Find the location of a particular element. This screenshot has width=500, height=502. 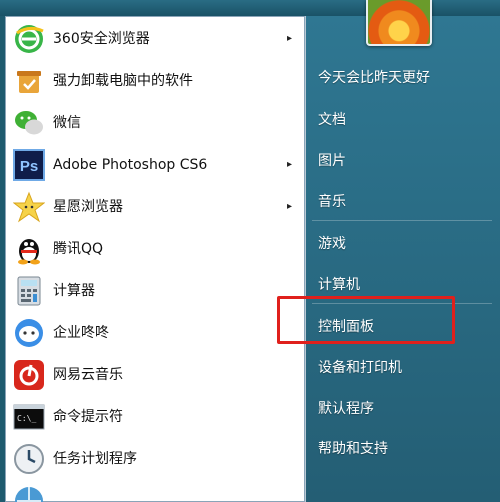

program-item-task-scheduler: 任务计划程序 is located at coordinates (155, 459).